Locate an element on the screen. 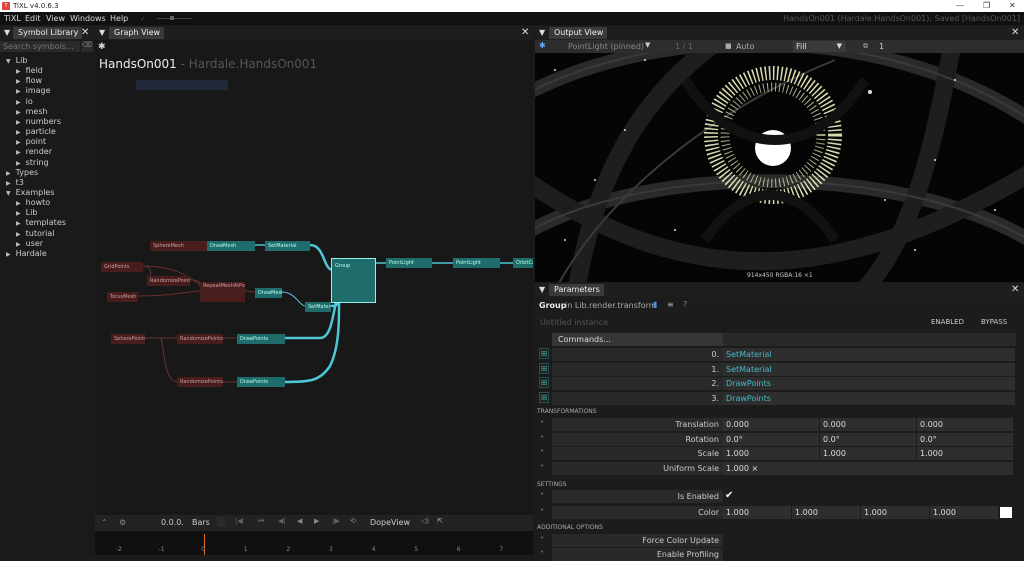  time-display: 0.0.0. is located at coordinates (172, 522).